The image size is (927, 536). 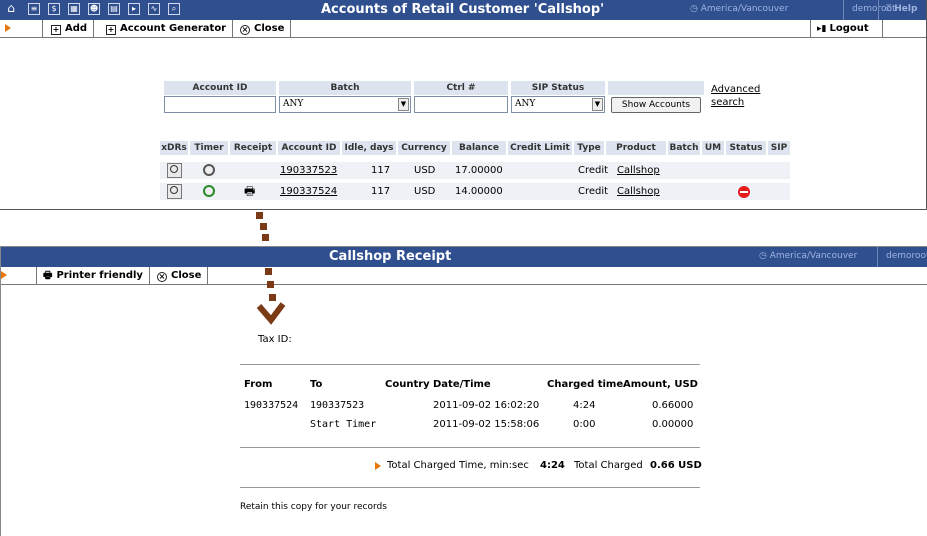 What do you see at coordinates (74, 9) in the screenshot?
I see `grid-icon: ▦` at bounding box center [74, 9].